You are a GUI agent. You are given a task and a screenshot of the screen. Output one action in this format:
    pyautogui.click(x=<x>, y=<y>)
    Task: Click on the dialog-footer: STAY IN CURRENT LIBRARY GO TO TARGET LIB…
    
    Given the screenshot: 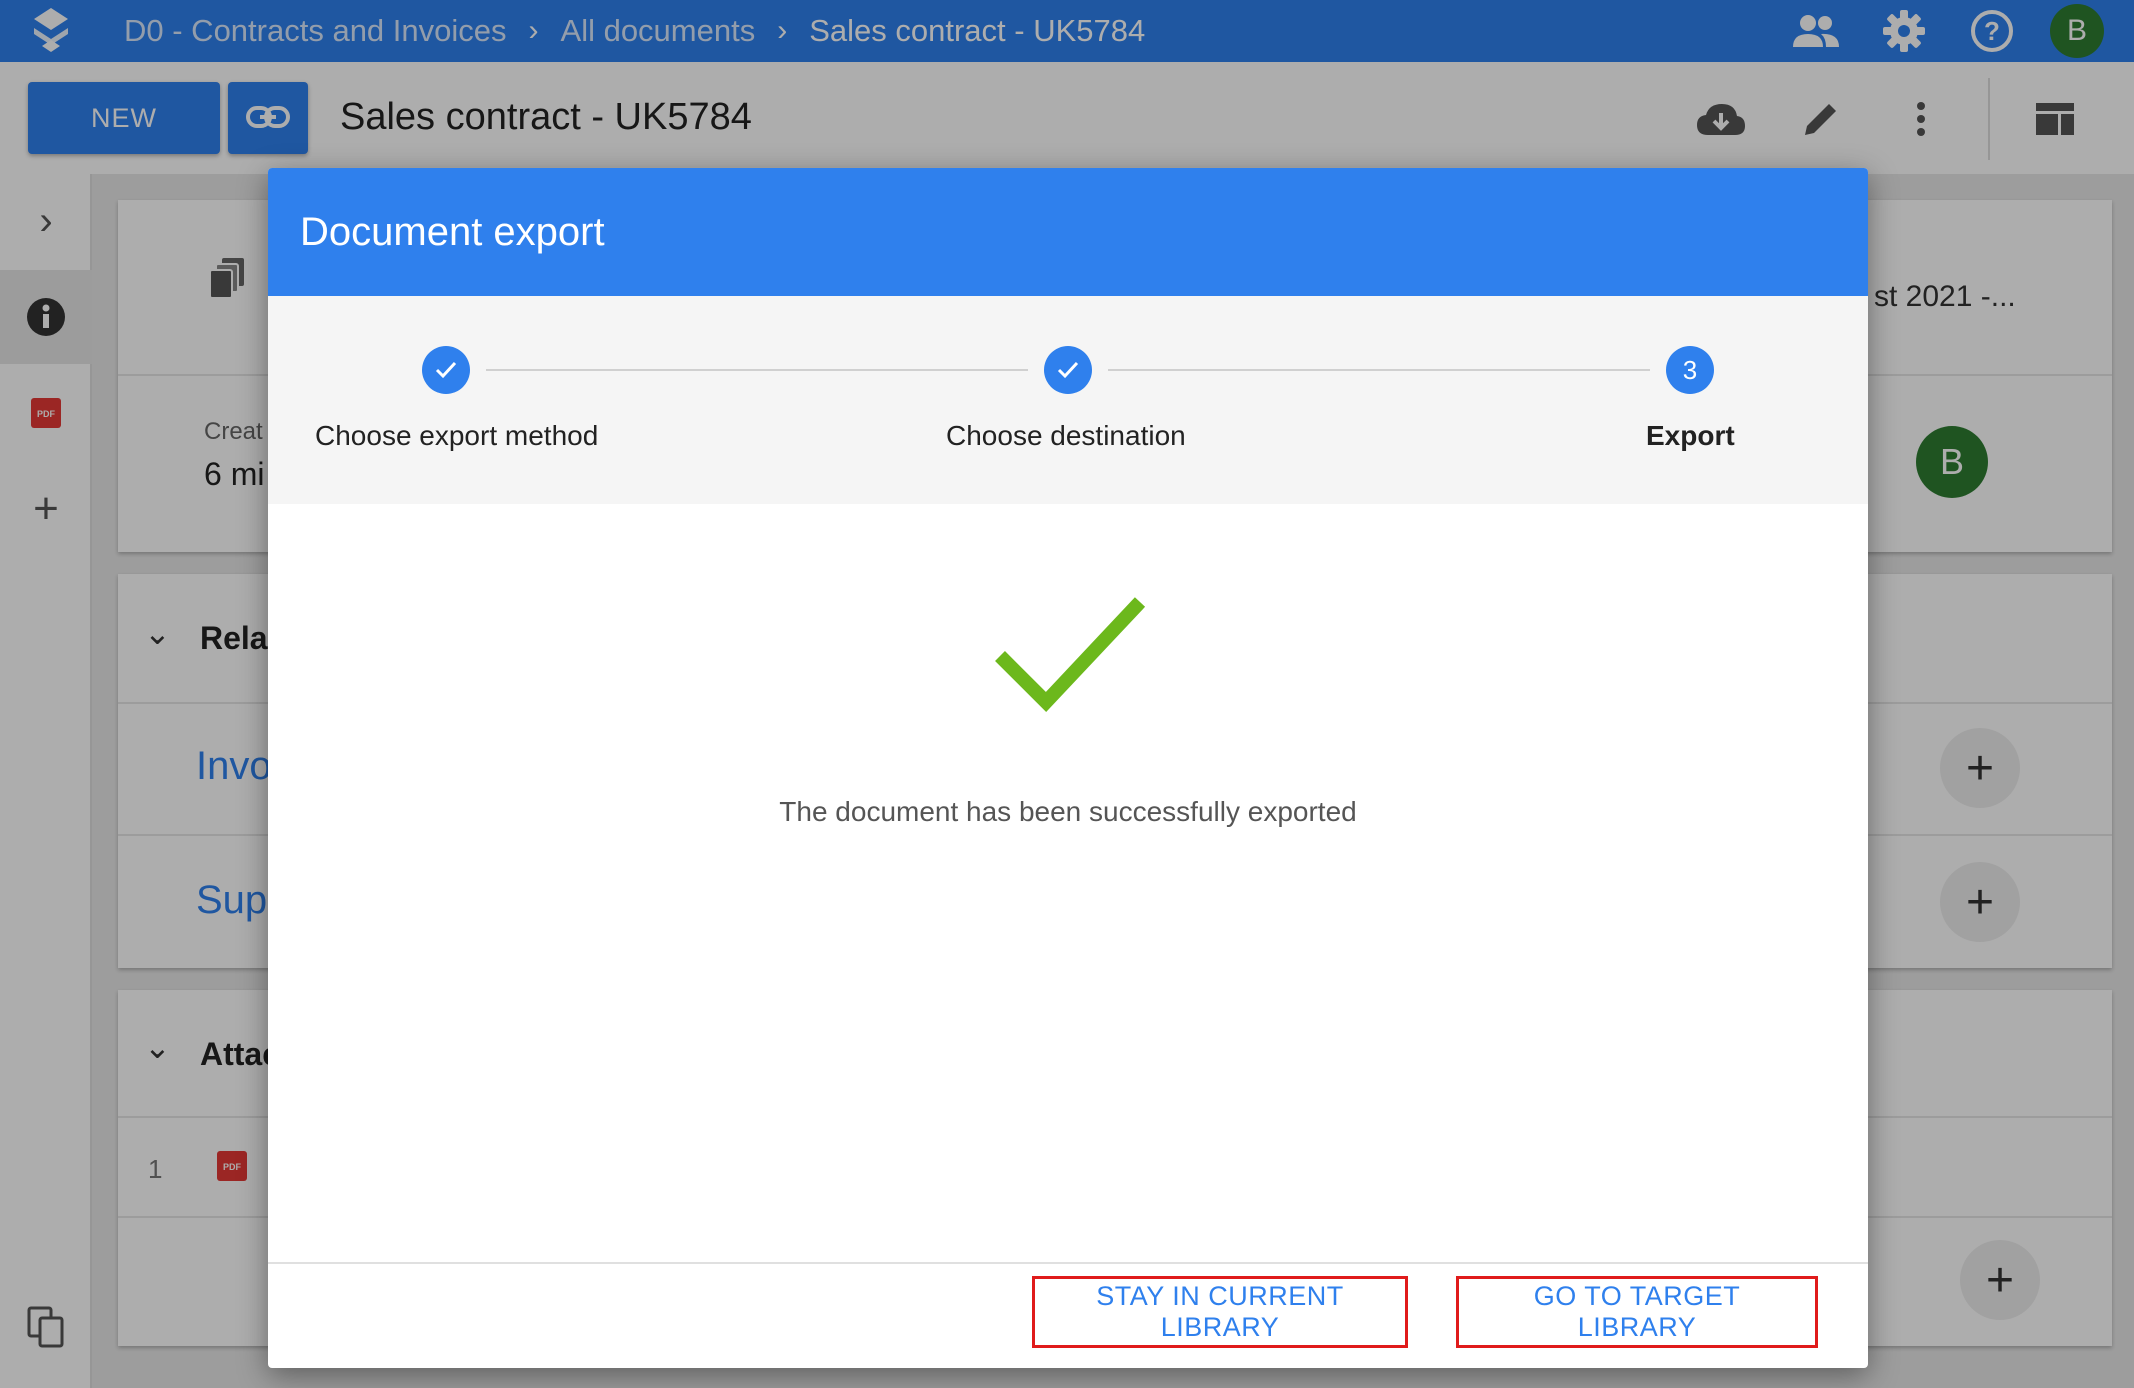 What is the action you would take?
    pyautogui.click(x=1068, y=1315)
    